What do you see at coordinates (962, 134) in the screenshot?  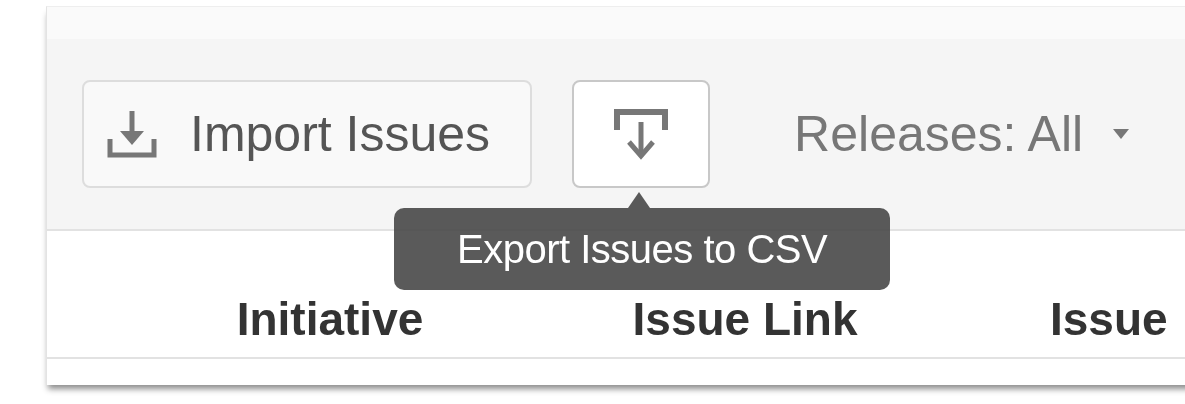 I see `releases-dropdown: Releases: All` at bounding box center [962, 134].